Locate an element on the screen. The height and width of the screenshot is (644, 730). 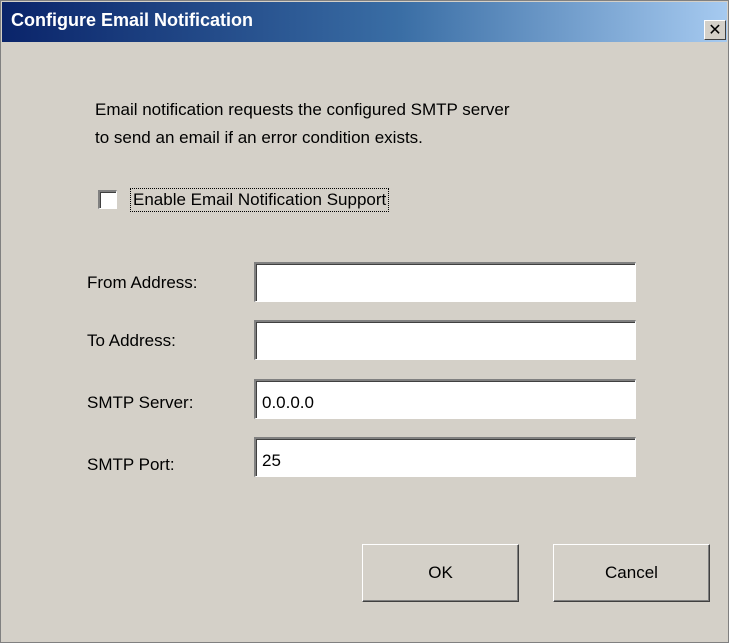
enable-email-notification-checkbox is located at coordinates (107, 199).